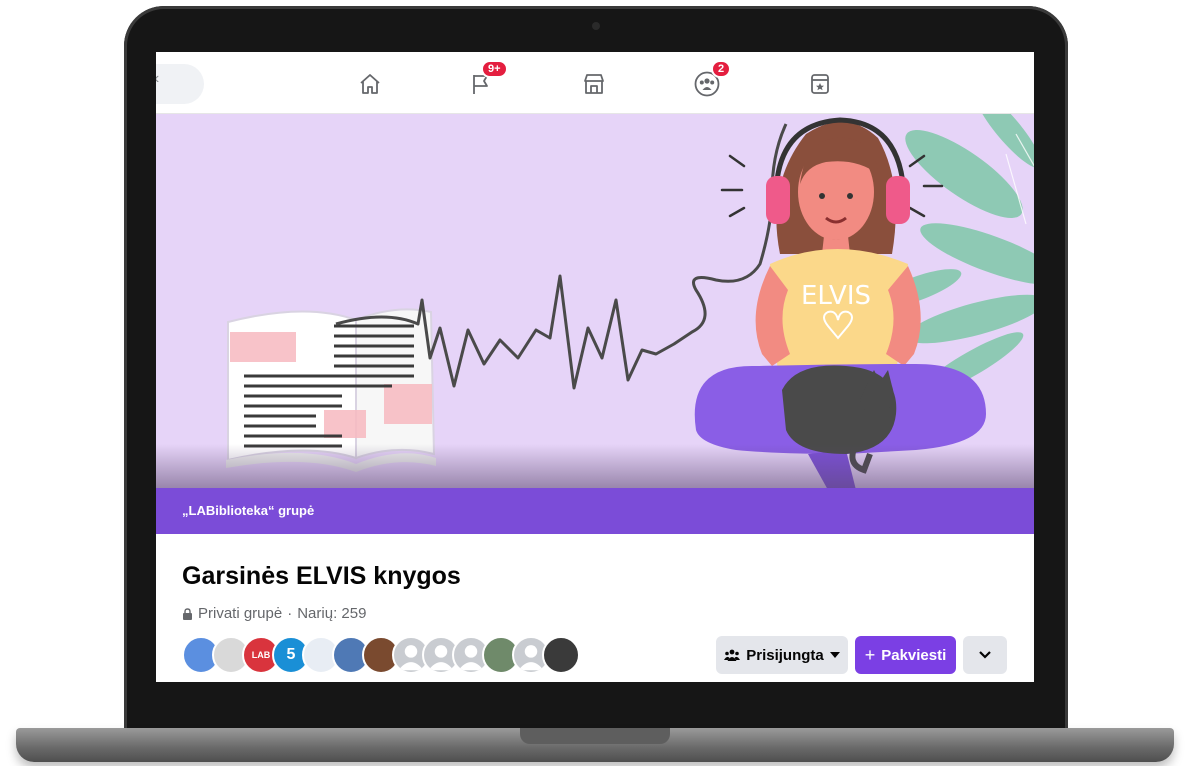  What do you see at coordinates (484, 81) in the screenshot?
I see `nav-pages: 9+` at bounding box center [484, 81].